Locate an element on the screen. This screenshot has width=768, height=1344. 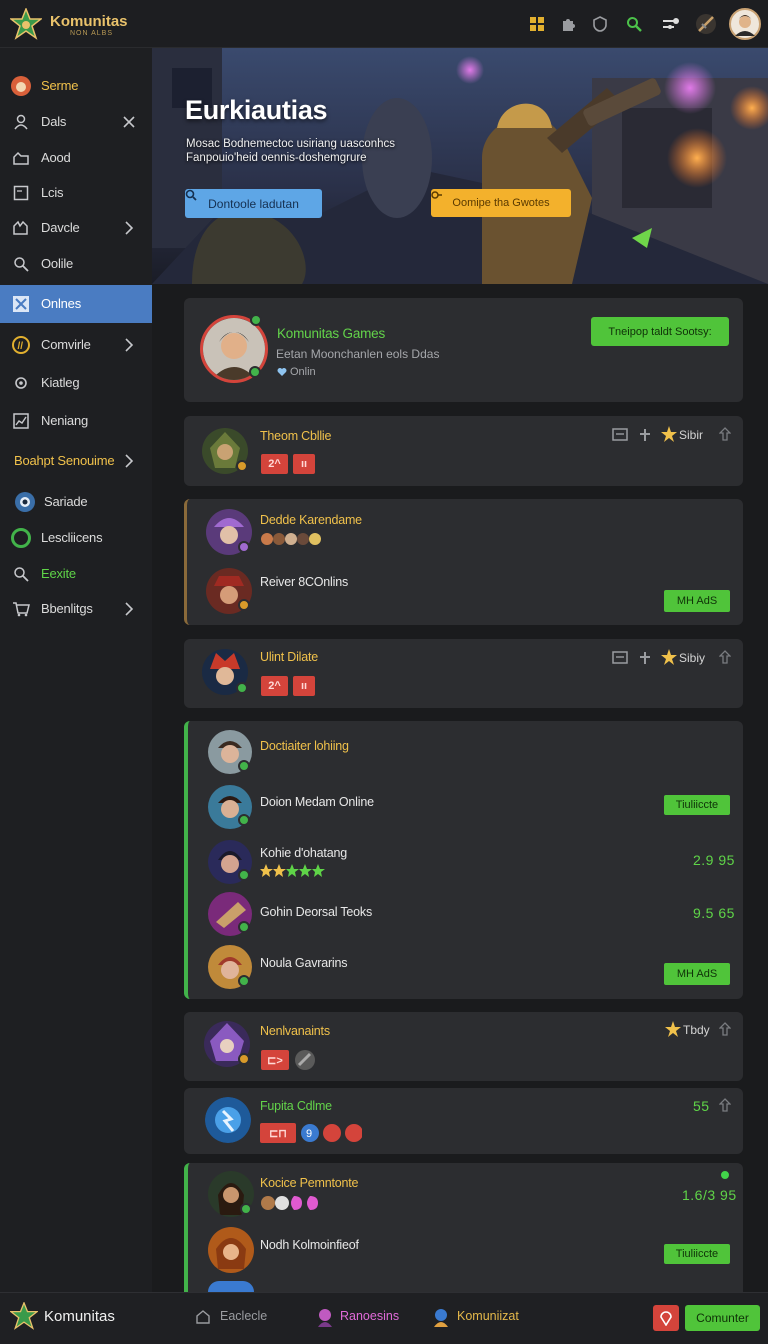
grid-icon is located at coordinates (537, 24).